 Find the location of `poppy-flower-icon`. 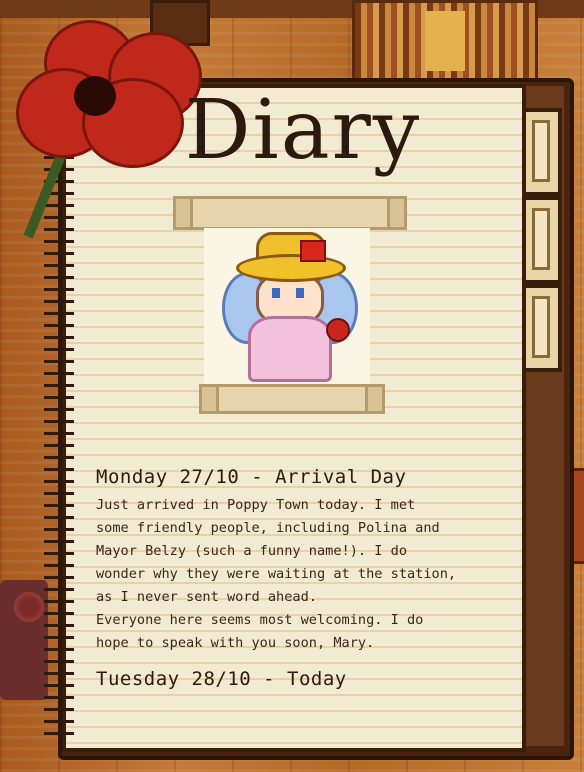

poppy-flower-icon is located at coordinates (107, 92).